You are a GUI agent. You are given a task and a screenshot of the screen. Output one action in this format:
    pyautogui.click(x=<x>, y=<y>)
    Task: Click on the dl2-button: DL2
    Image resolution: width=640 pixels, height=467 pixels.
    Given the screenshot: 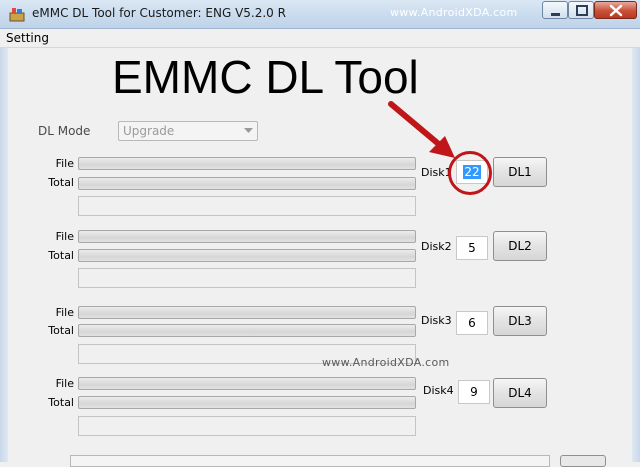 What is the action you would take?
    pyautogui.click(x=520, y=246)
    